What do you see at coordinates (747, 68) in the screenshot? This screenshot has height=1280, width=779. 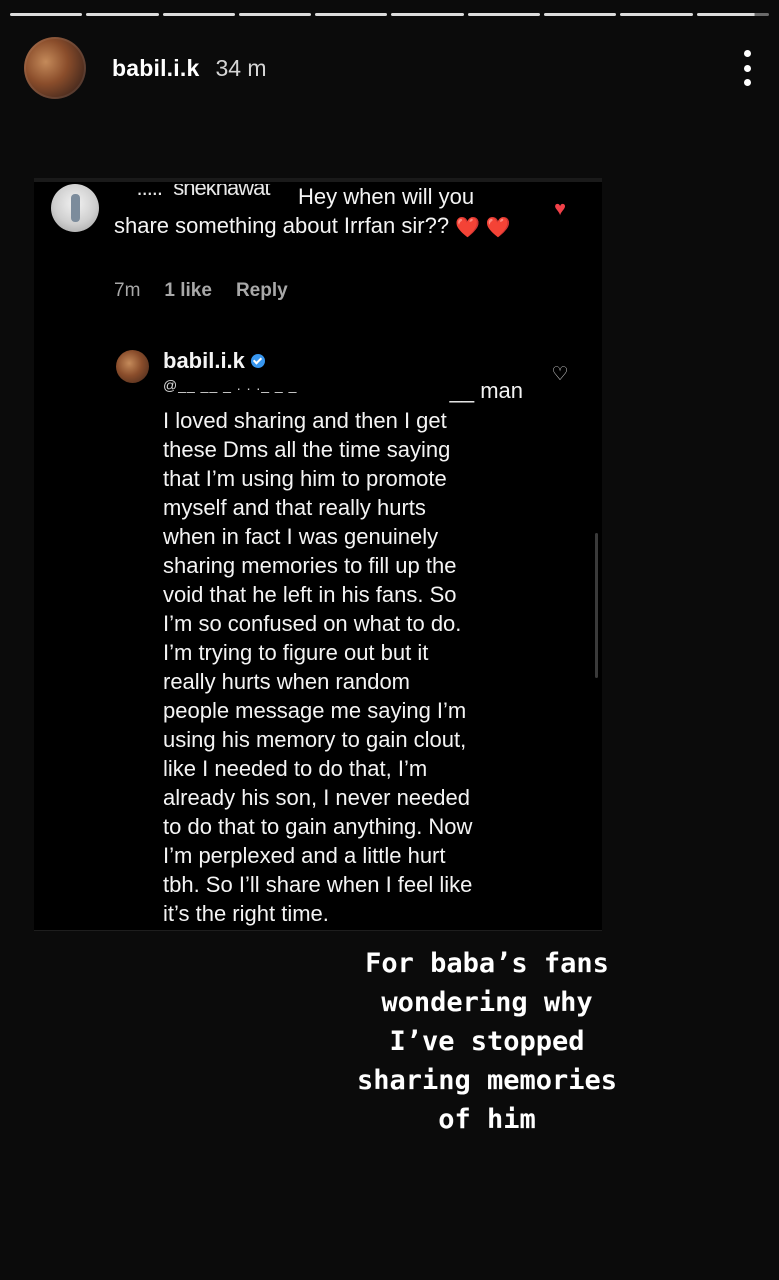 I see `more-options-icon` at bounding box center [747, 68].